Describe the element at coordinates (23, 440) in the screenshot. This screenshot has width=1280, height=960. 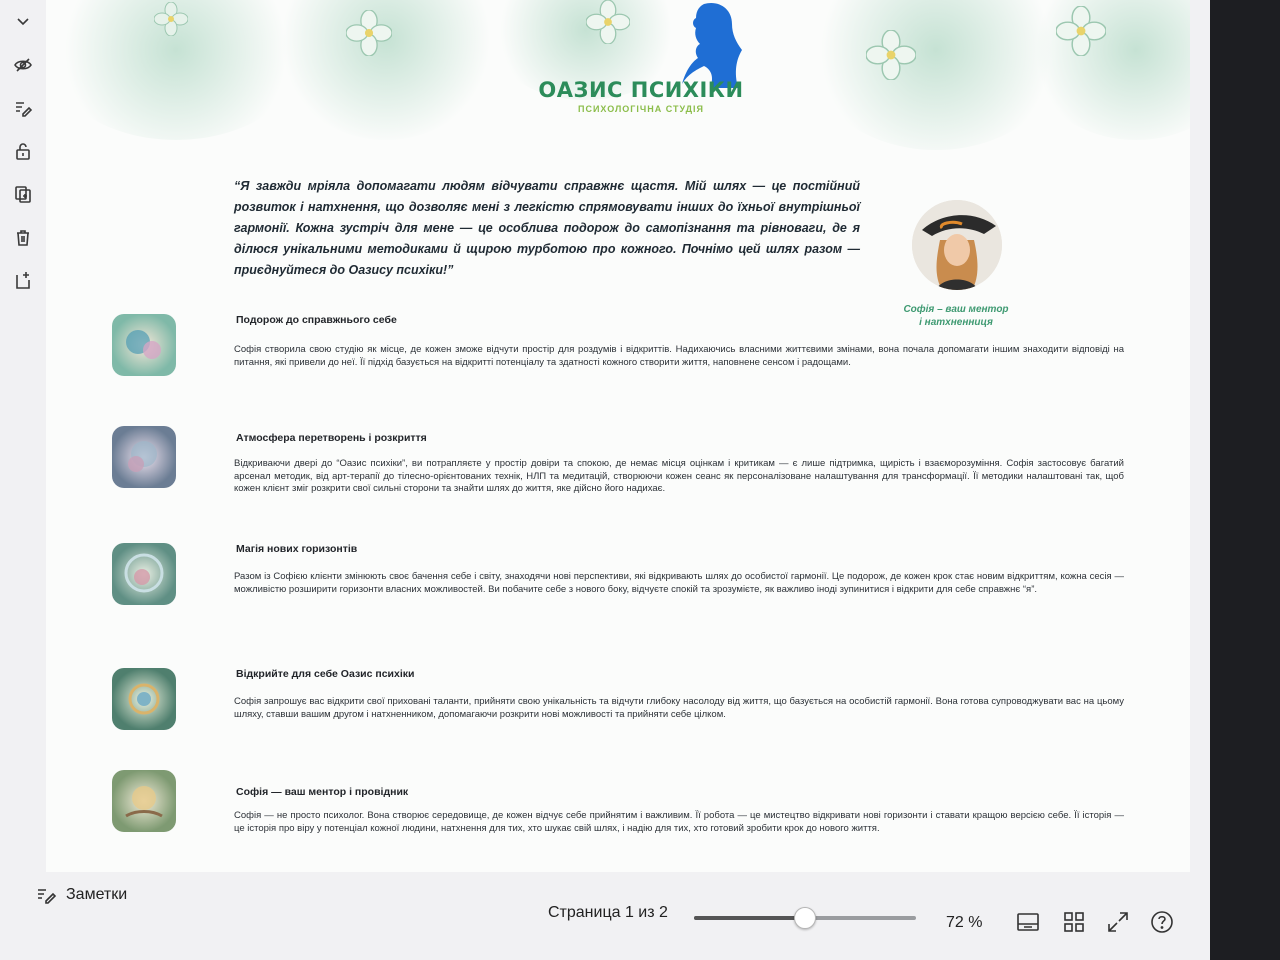
I see `left-toolbar` at that location.